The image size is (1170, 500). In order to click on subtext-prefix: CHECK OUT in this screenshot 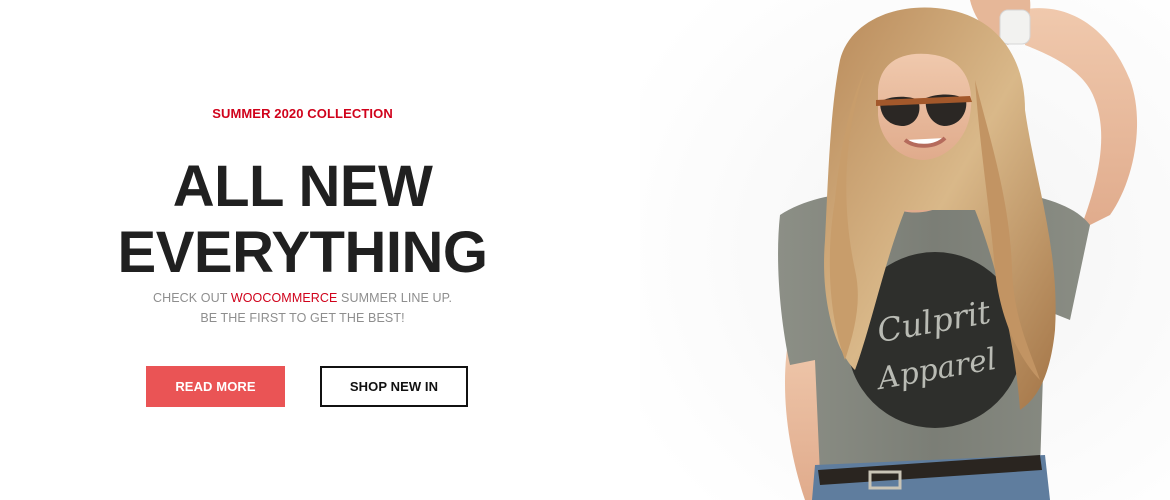, I will do `click(191, 298)`.